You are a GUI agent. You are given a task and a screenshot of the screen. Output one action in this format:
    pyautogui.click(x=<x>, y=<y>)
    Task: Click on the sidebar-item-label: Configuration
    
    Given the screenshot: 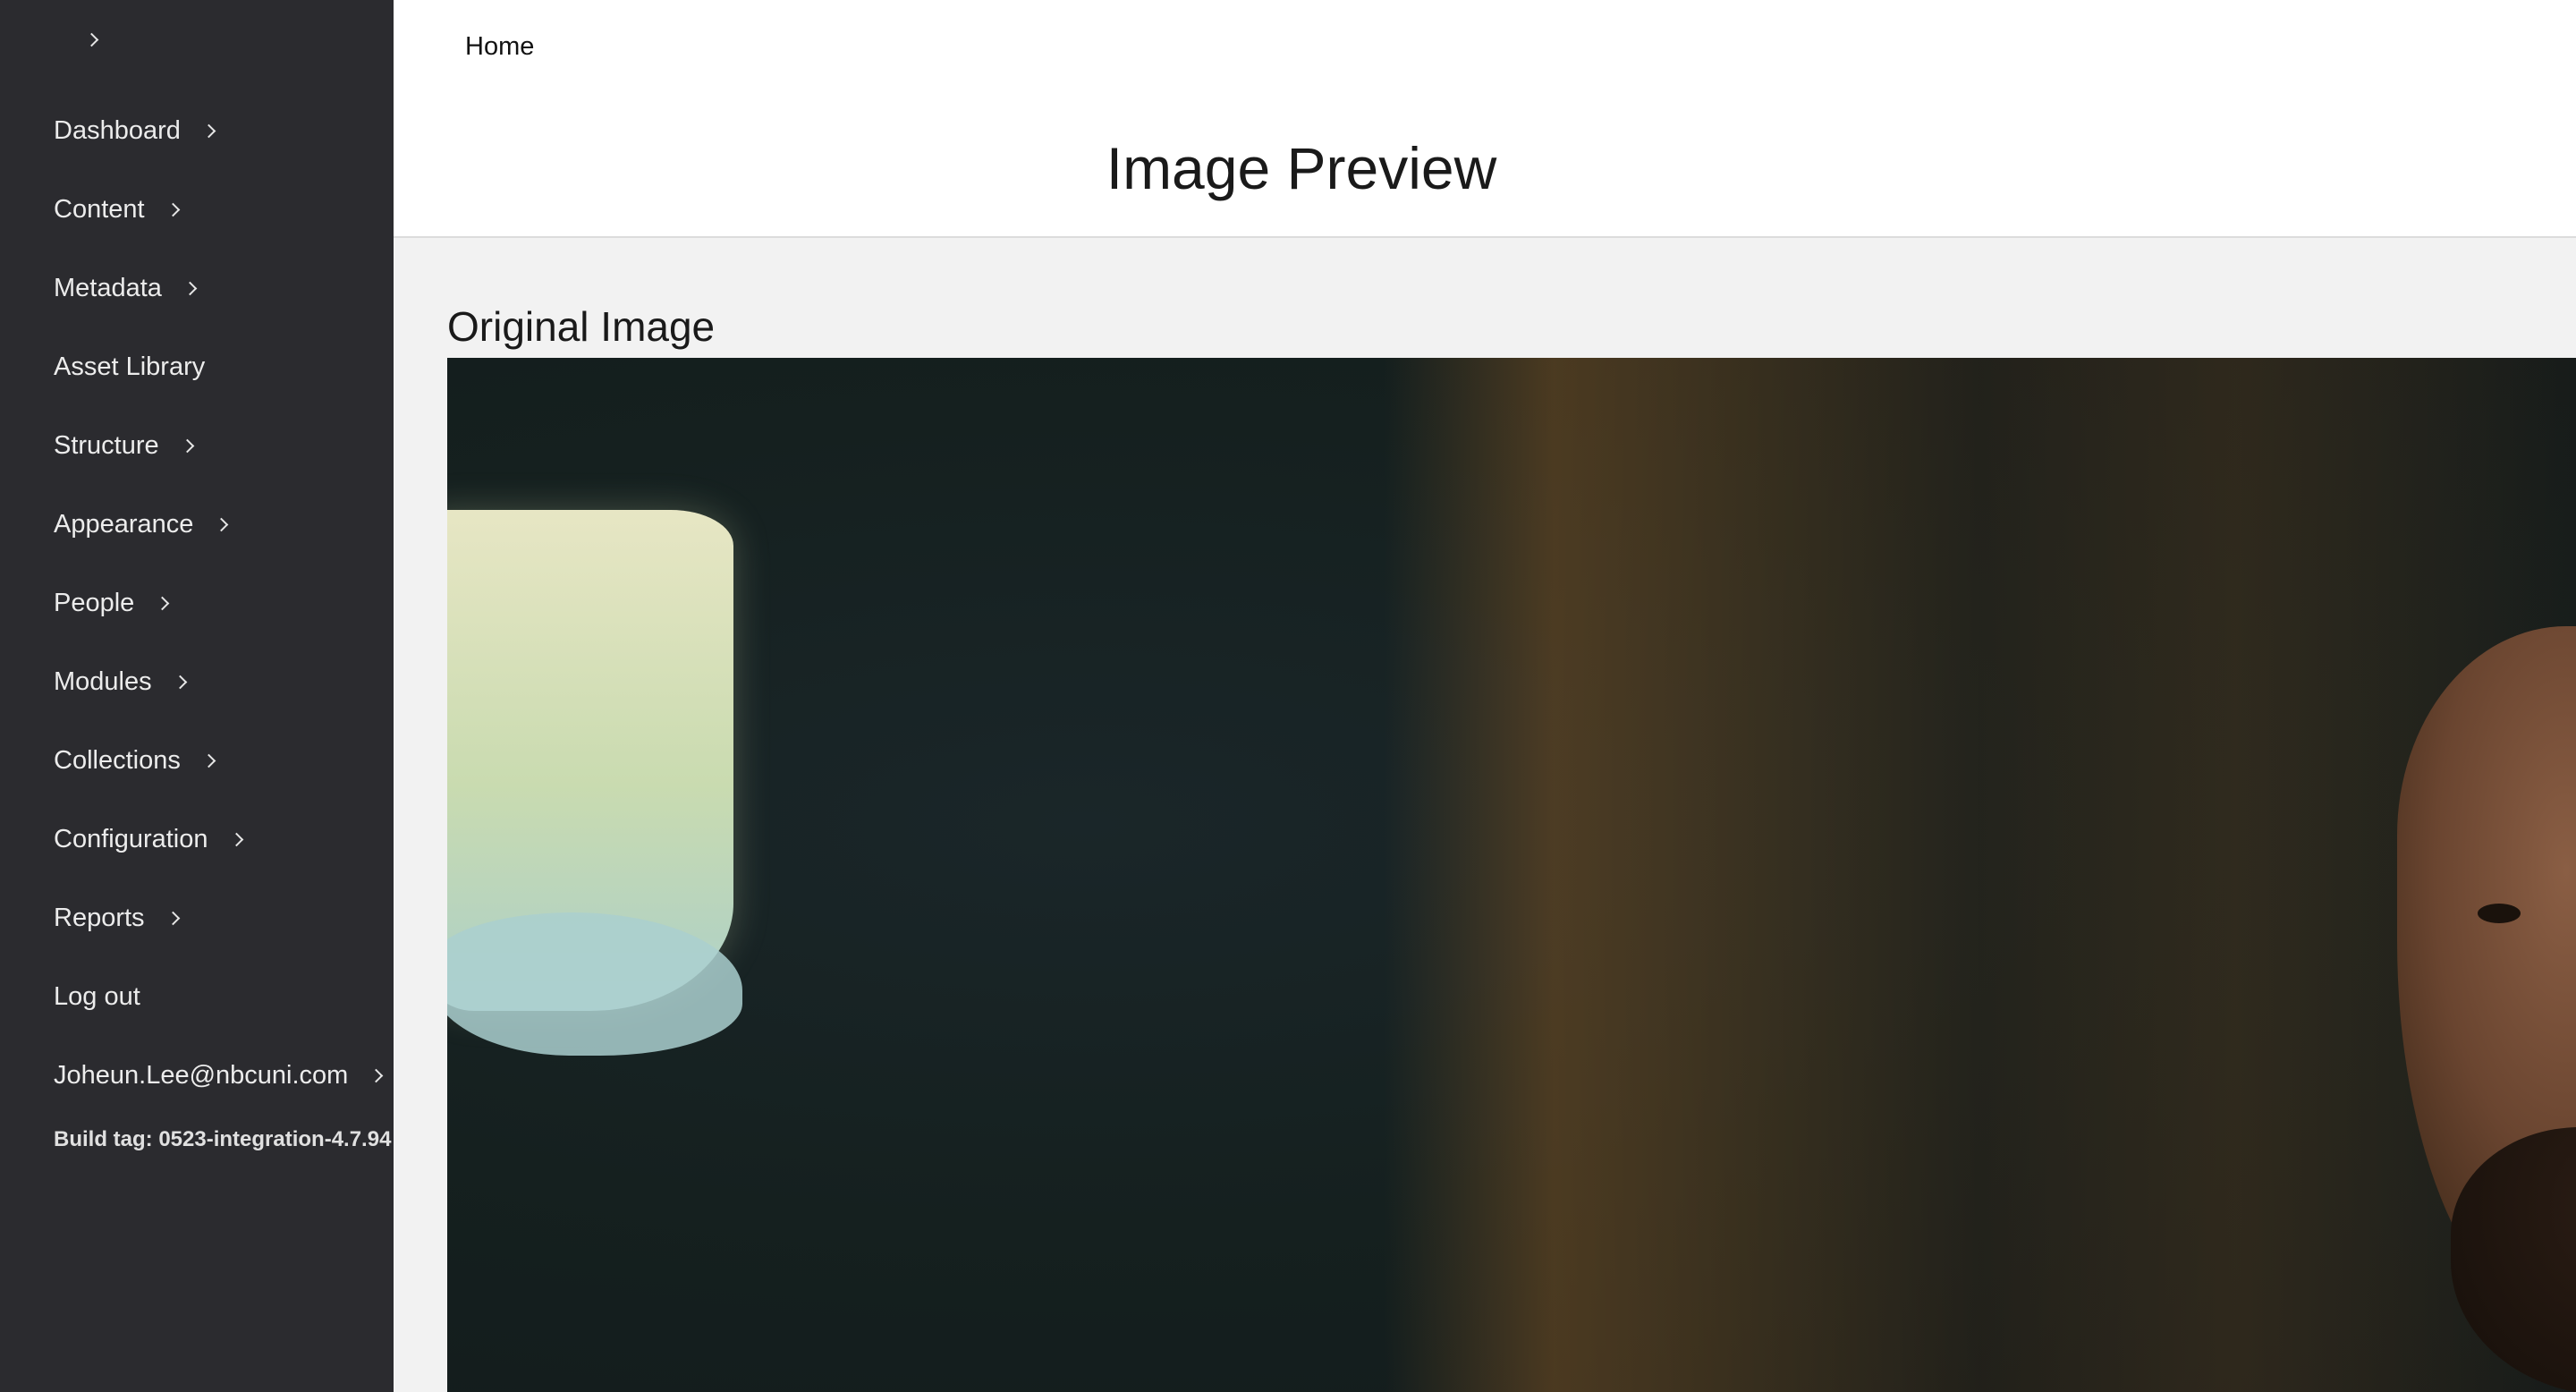 What is the action you would take?
    pyautogui.click(x=131, y=838)
    